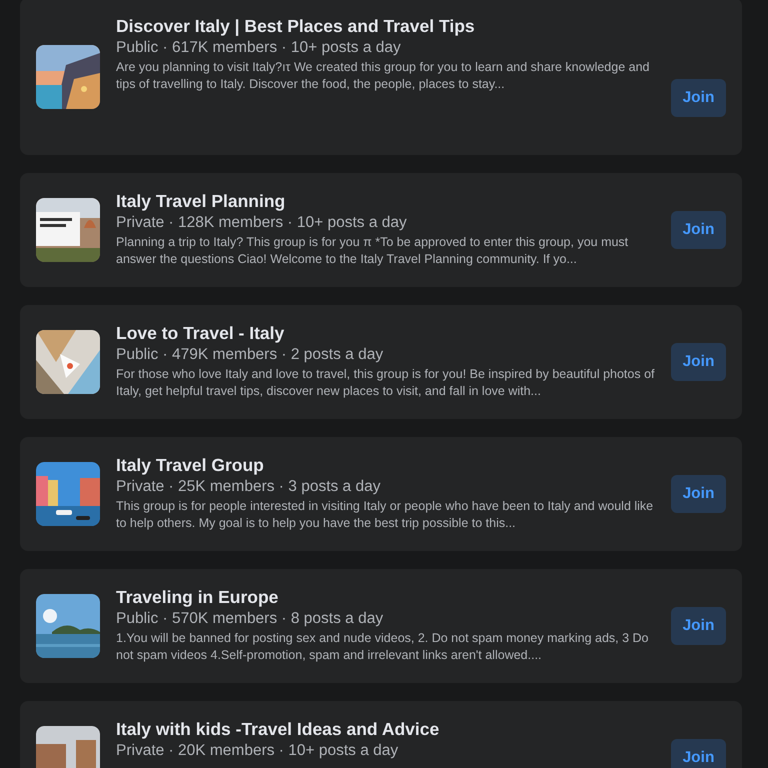  What do you see at coordinates (385, 465) in the screenshot?
I see `group-name: Italy Travel Group` at bounding box center [385, 465].